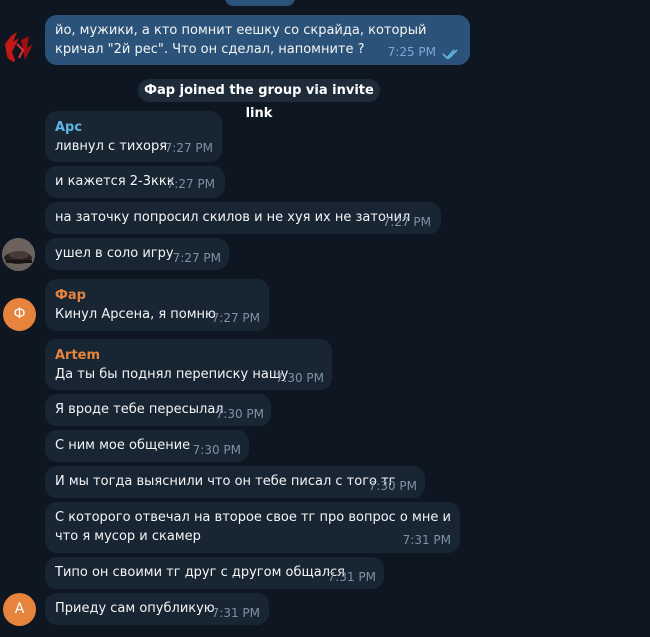 The width and height of the screenshot is (650, 637). Describe the element at coordinates (133, 127) in the screenshot. I see `sender-name: Арс` at that location.